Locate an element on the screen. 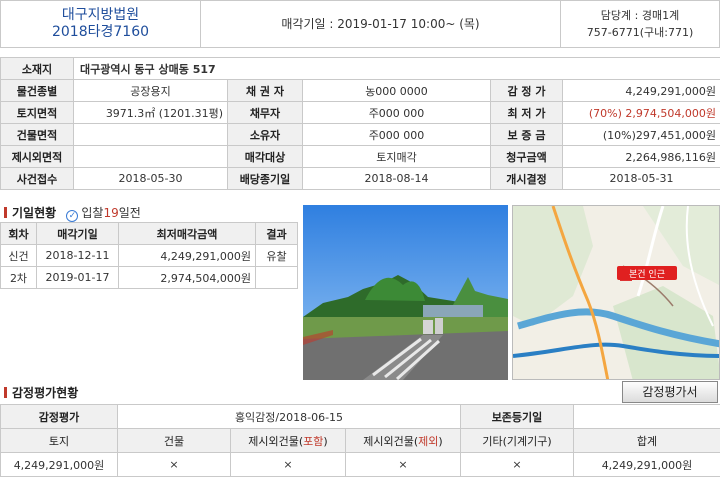 This screenshot has height=477, width=720. history-header: 결과 is located at coordinates (277, 234).